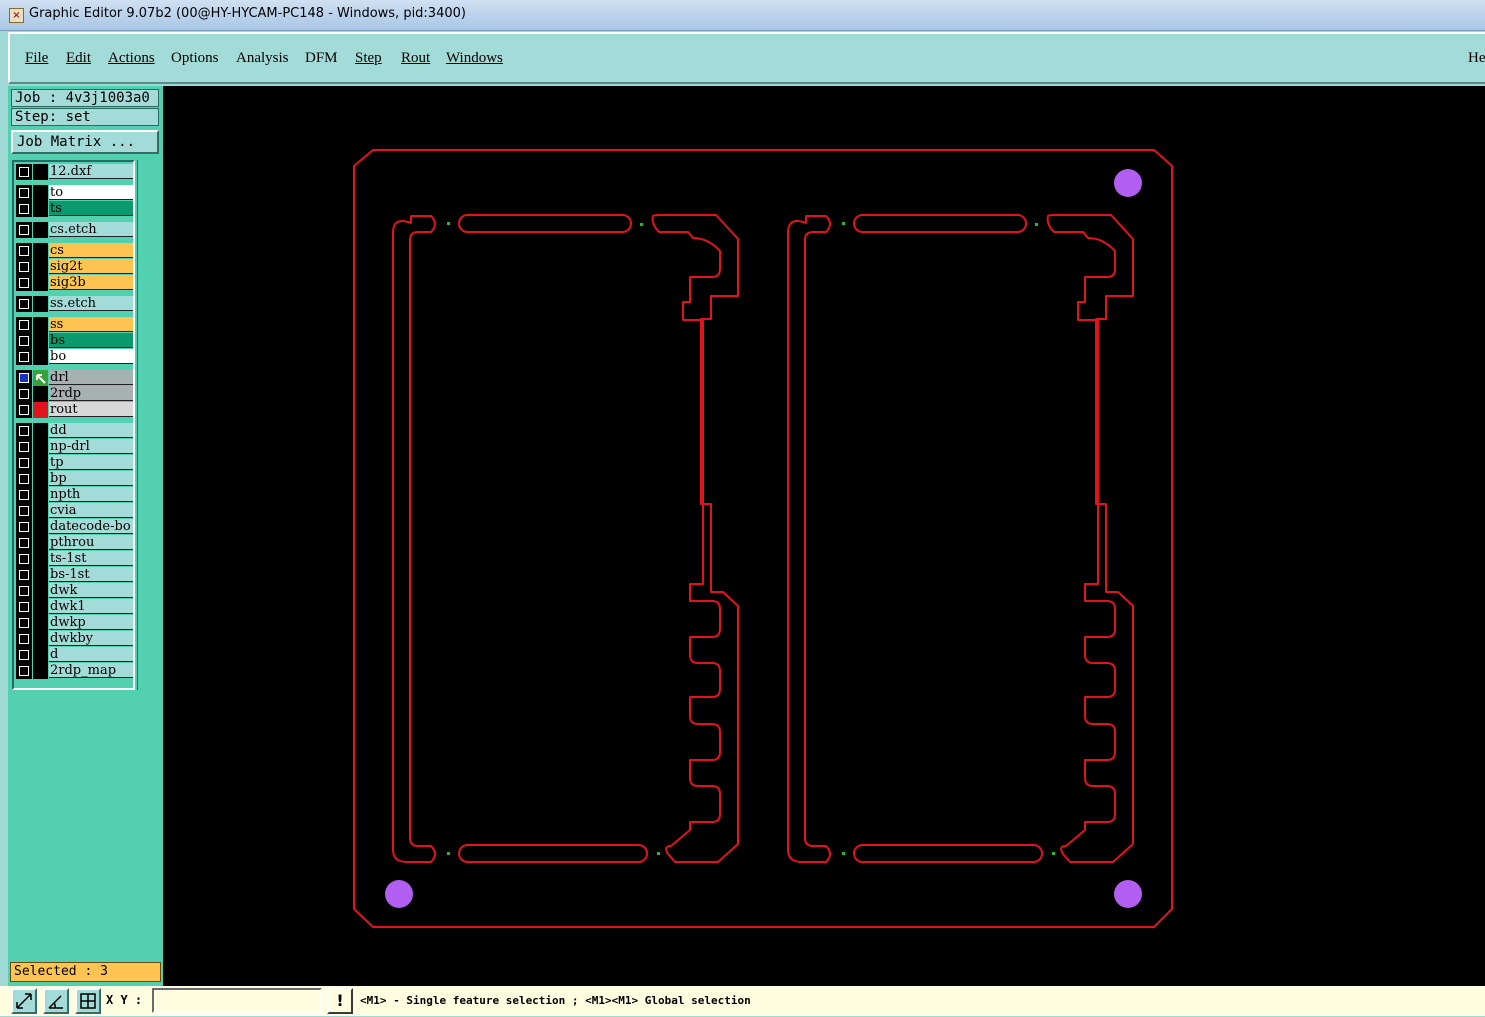  Describe the element at coordinates (91, 377) in the screenshot. I see `layer-name: drl` at that location.